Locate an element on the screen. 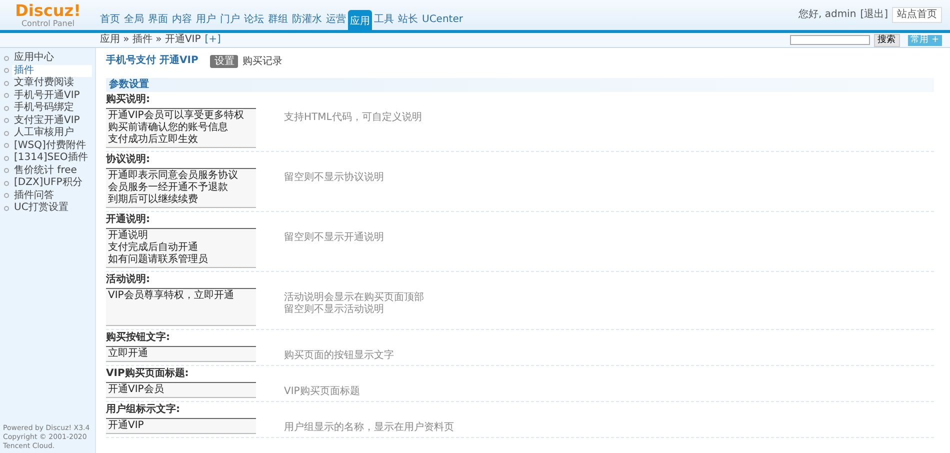 This screenshot has width=950, height=453. sidebar-item: [1314]SEO插件 is located at coordinates (51, 158).